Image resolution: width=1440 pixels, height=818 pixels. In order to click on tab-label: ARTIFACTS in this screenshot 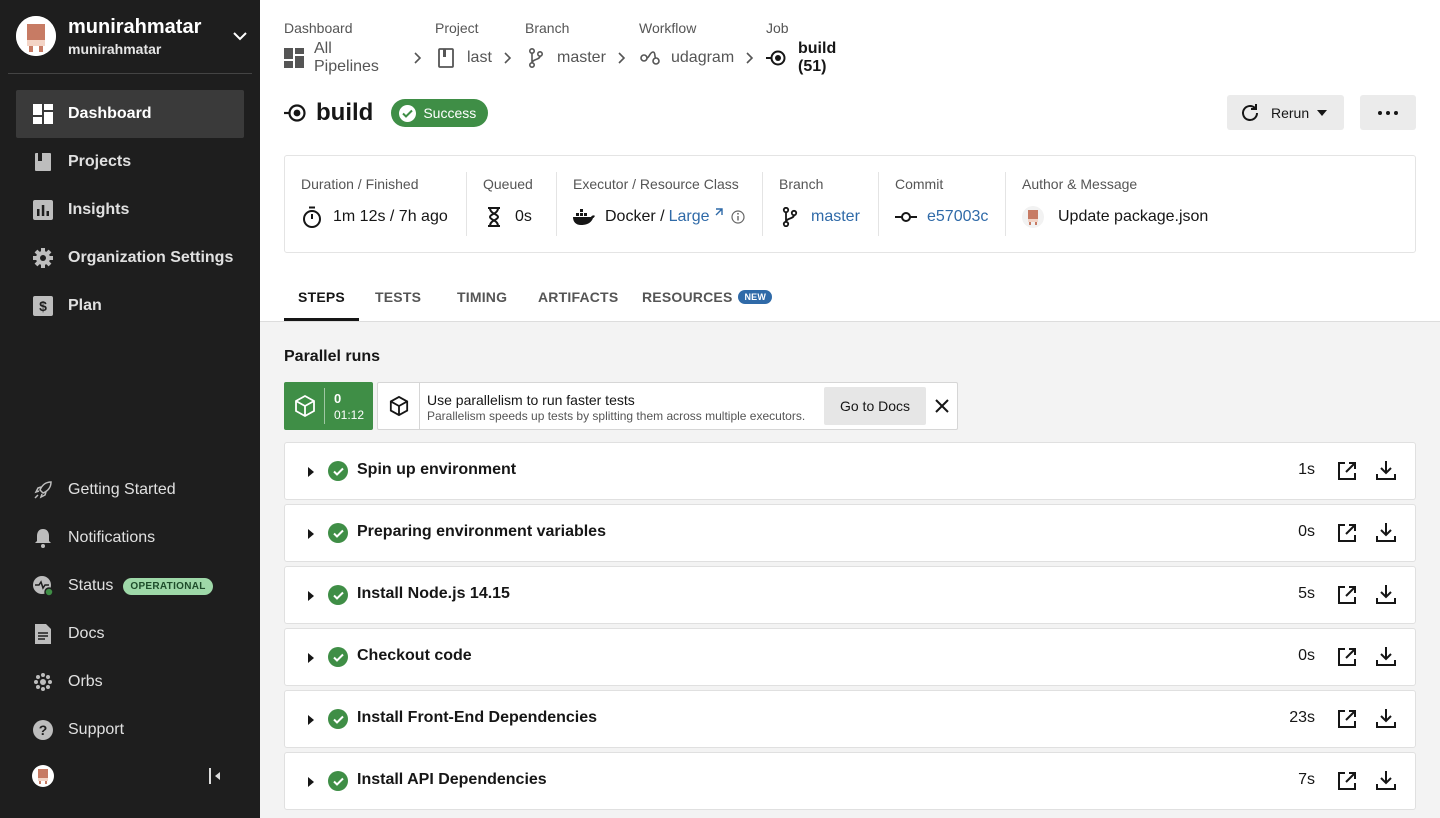, I will do `click(578, 296)`.